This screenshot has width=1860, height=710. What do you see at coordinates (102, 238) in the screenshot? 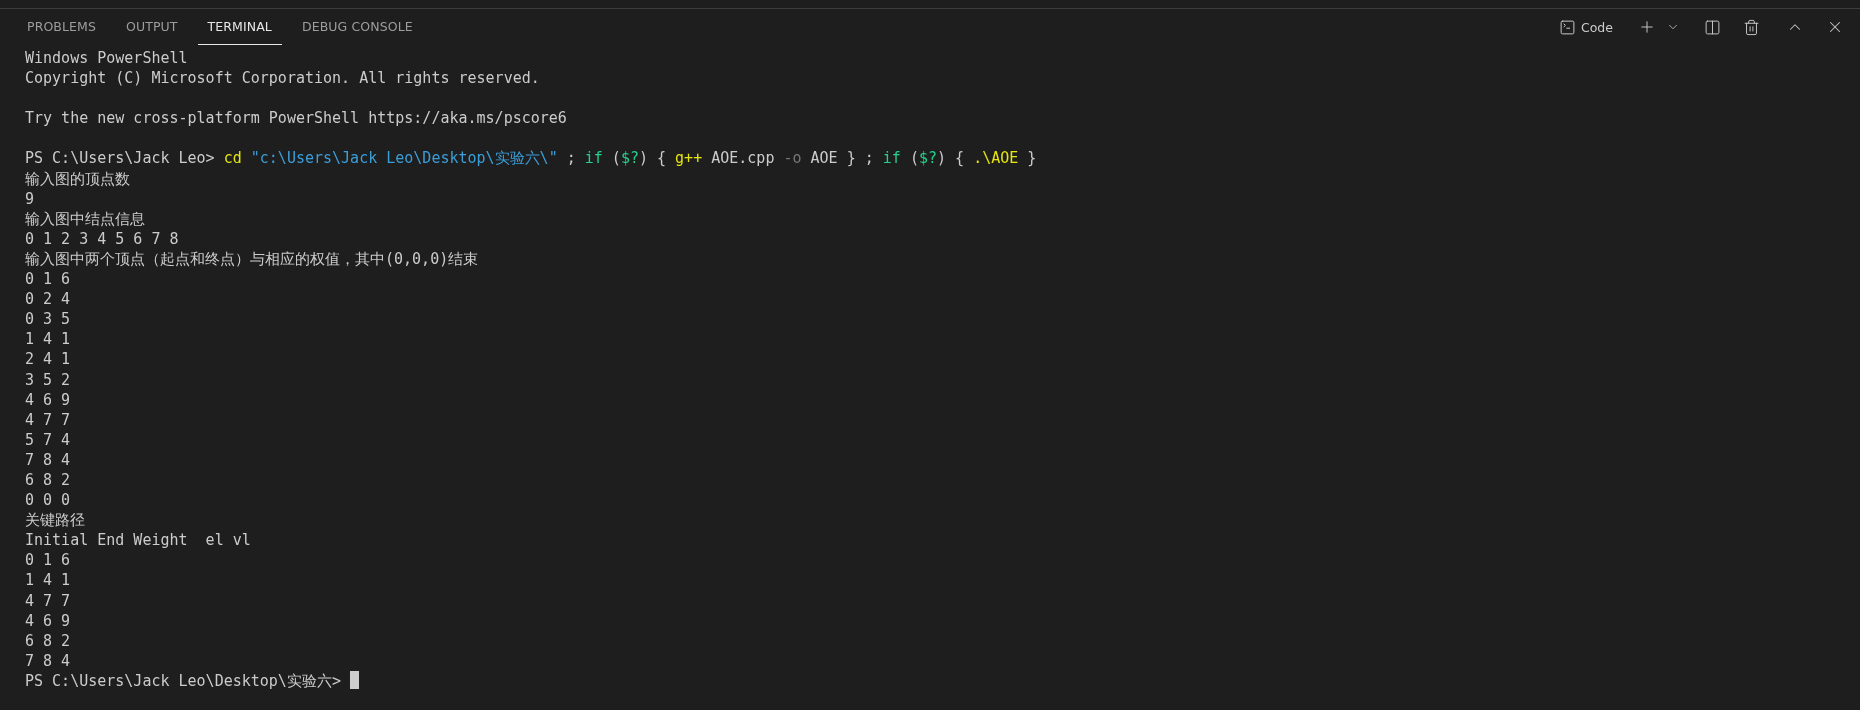
I see `terminal-line: 0 1 2 3 4 5 6 7 8` at bounding box center [102, 238].